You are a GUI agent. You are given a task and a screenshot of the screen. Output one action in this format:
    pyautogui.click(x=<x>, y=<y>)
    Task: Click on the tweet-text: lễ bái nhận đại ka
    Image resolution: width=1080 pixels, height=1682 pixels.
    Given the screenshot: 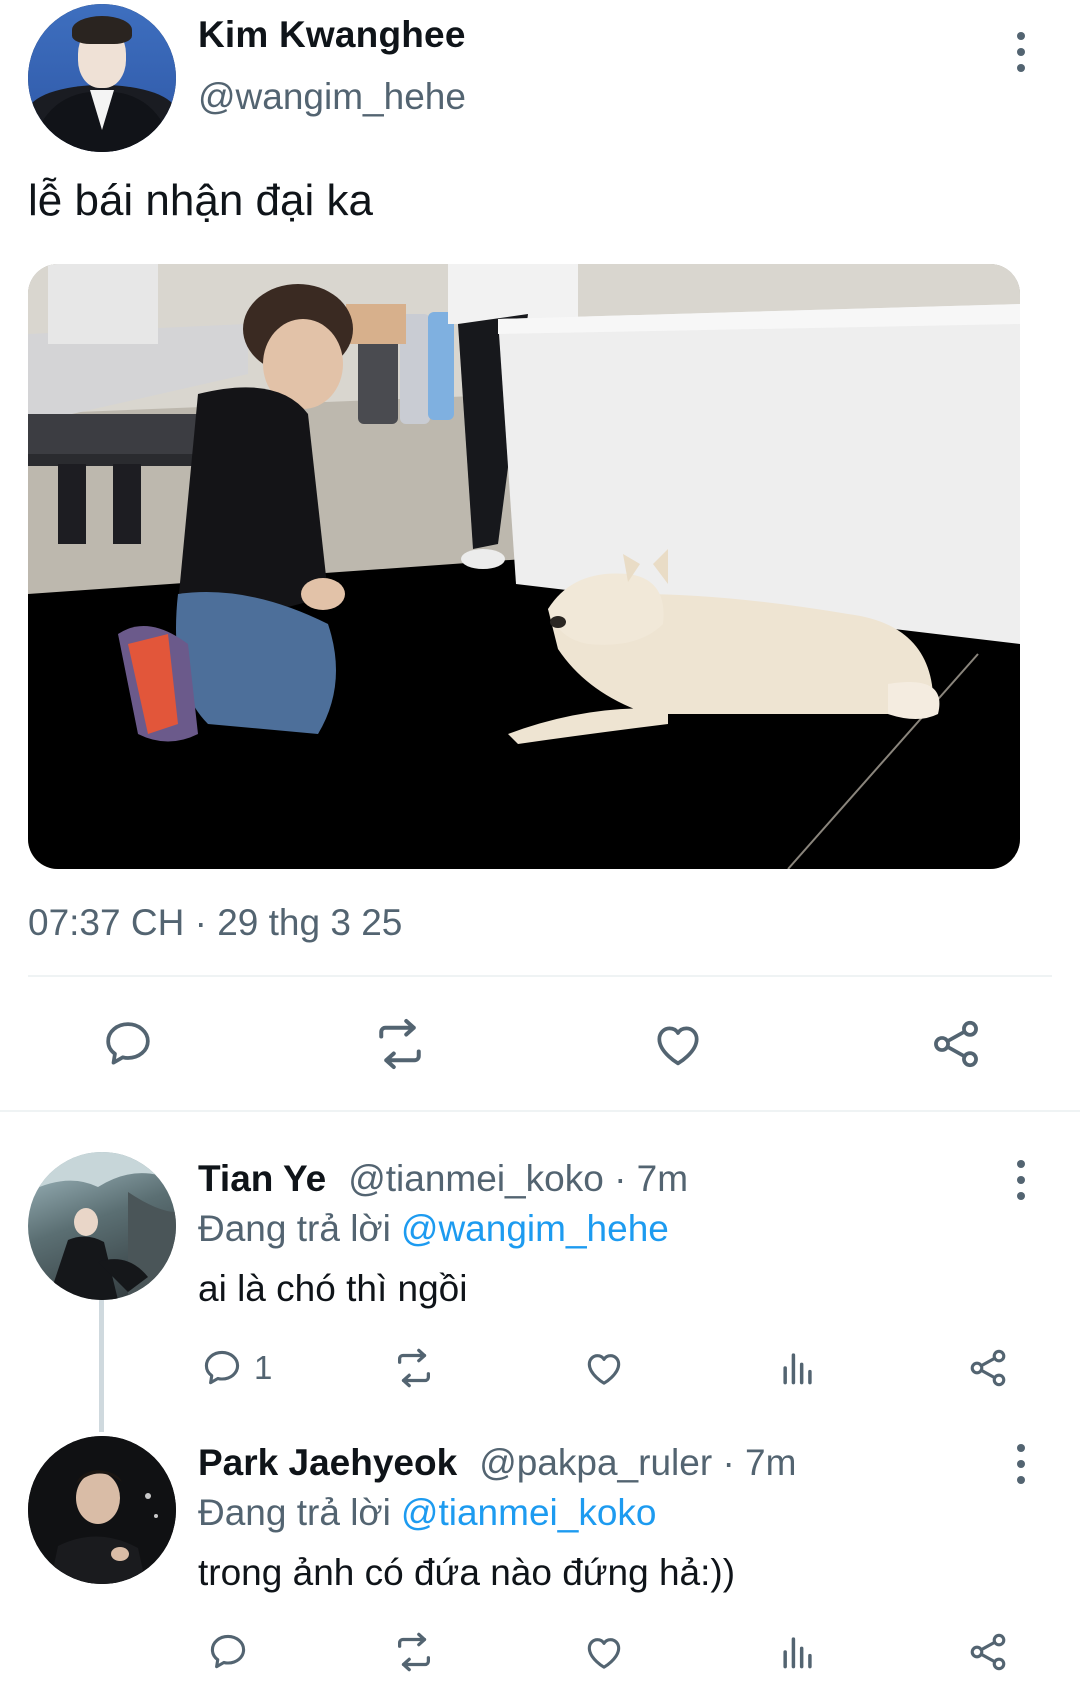 What is the action you would take?
    pyautogui.click(x=200, y=200)
    